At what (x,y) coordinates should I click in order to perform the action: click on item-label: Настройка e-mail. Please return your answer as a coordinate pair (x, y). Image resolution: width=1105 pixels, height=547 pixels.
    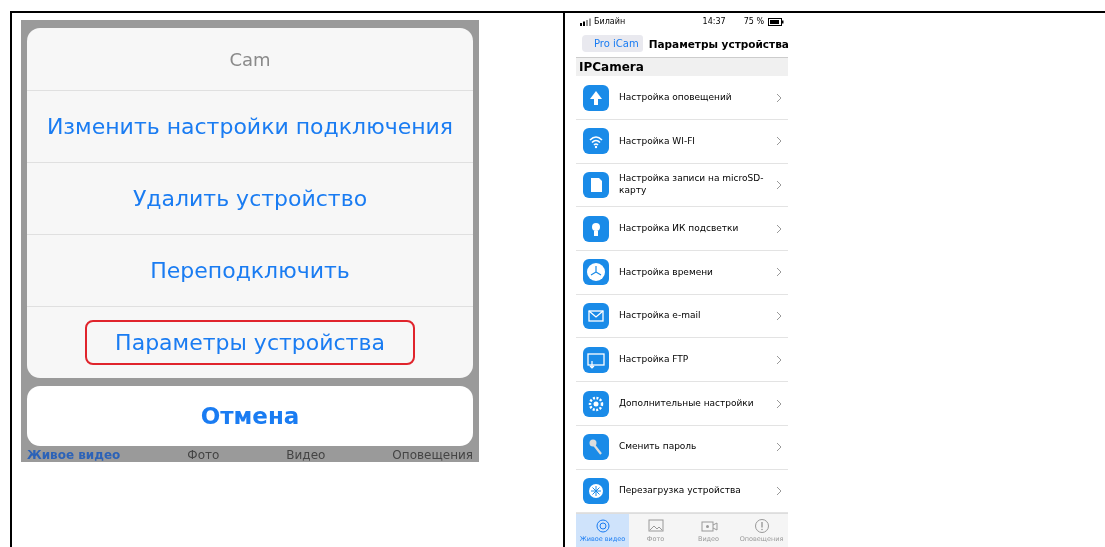
    Looking at the image, I should click on (660, 316).